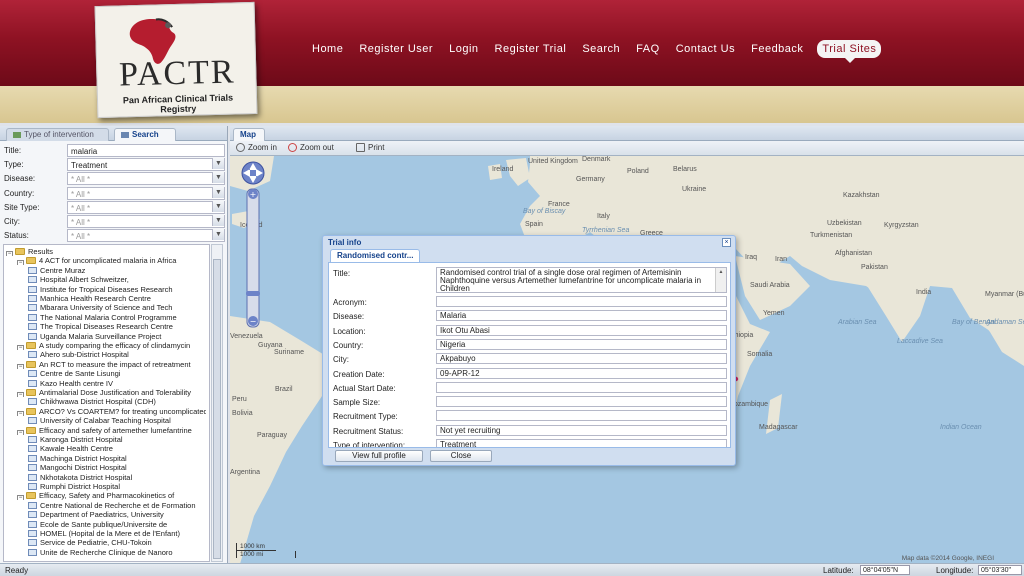 The image size is (1024, 576). What do you see at coordinates (256, 147) in the screenshot?
I see `zoom-in-button: Zoom in` at bounding box center [256, 147].